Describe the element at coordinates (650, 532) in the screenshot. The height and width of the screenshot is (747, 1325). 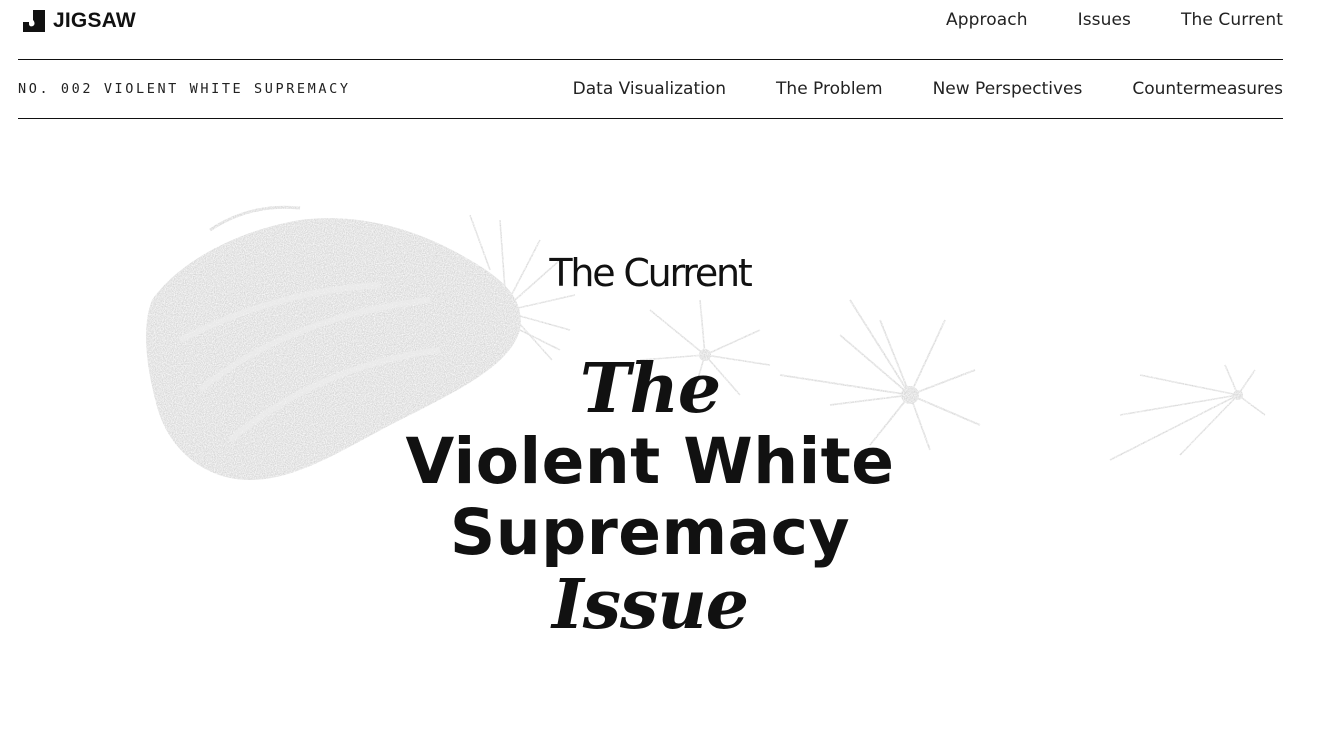
I see `title-line-2: Supremacy` at that location.